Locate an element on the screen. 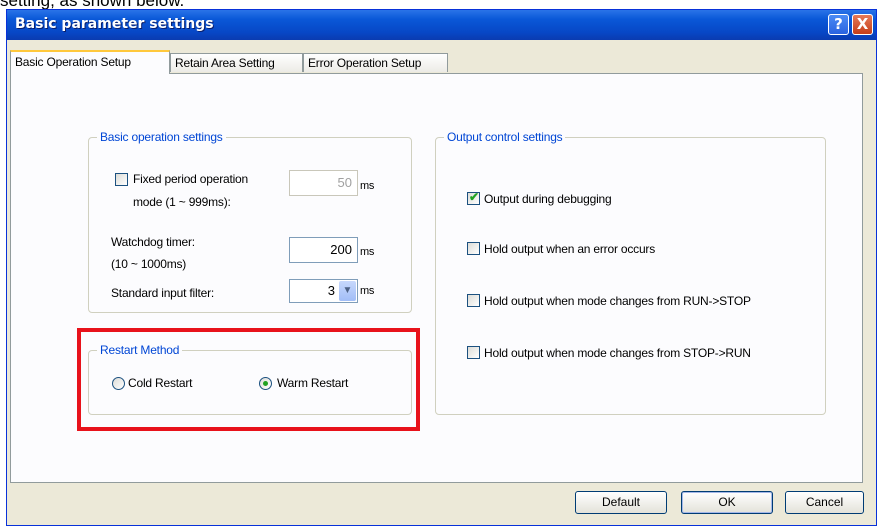 This screenshot has height=526, width=877. output-debugging-checkbox: ✔ is located at coordinates (473, 197).